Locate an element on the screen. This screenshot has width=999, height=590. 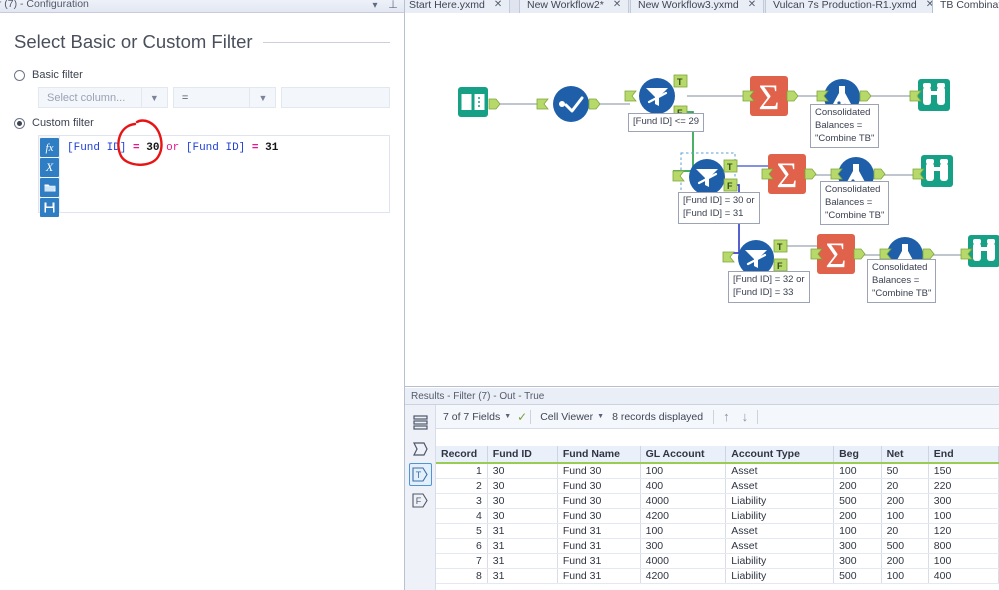
tab-label: Vulcan 7s Production-R1.yxmd is located at coordinates (845, 5).